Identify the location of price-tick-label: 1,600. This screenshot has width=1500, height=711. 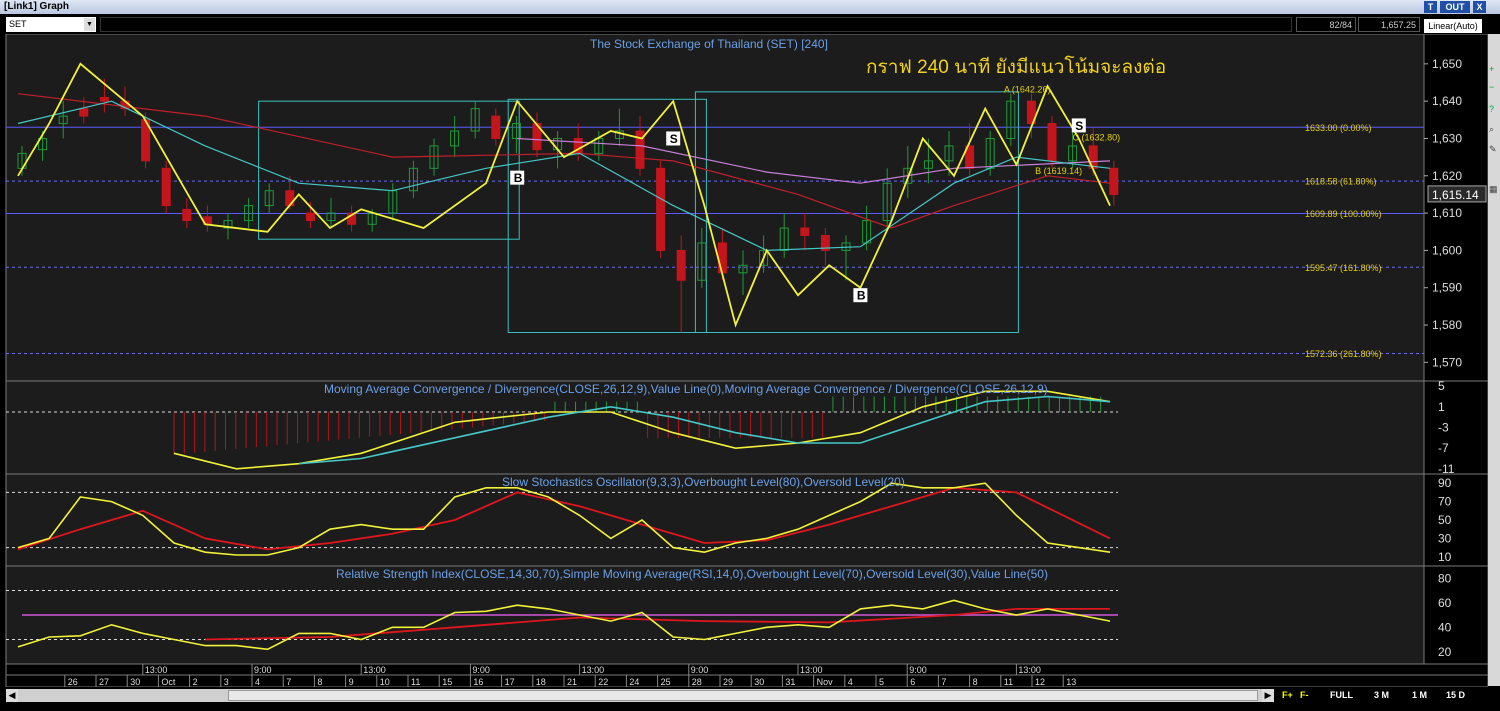
(1447, 250).